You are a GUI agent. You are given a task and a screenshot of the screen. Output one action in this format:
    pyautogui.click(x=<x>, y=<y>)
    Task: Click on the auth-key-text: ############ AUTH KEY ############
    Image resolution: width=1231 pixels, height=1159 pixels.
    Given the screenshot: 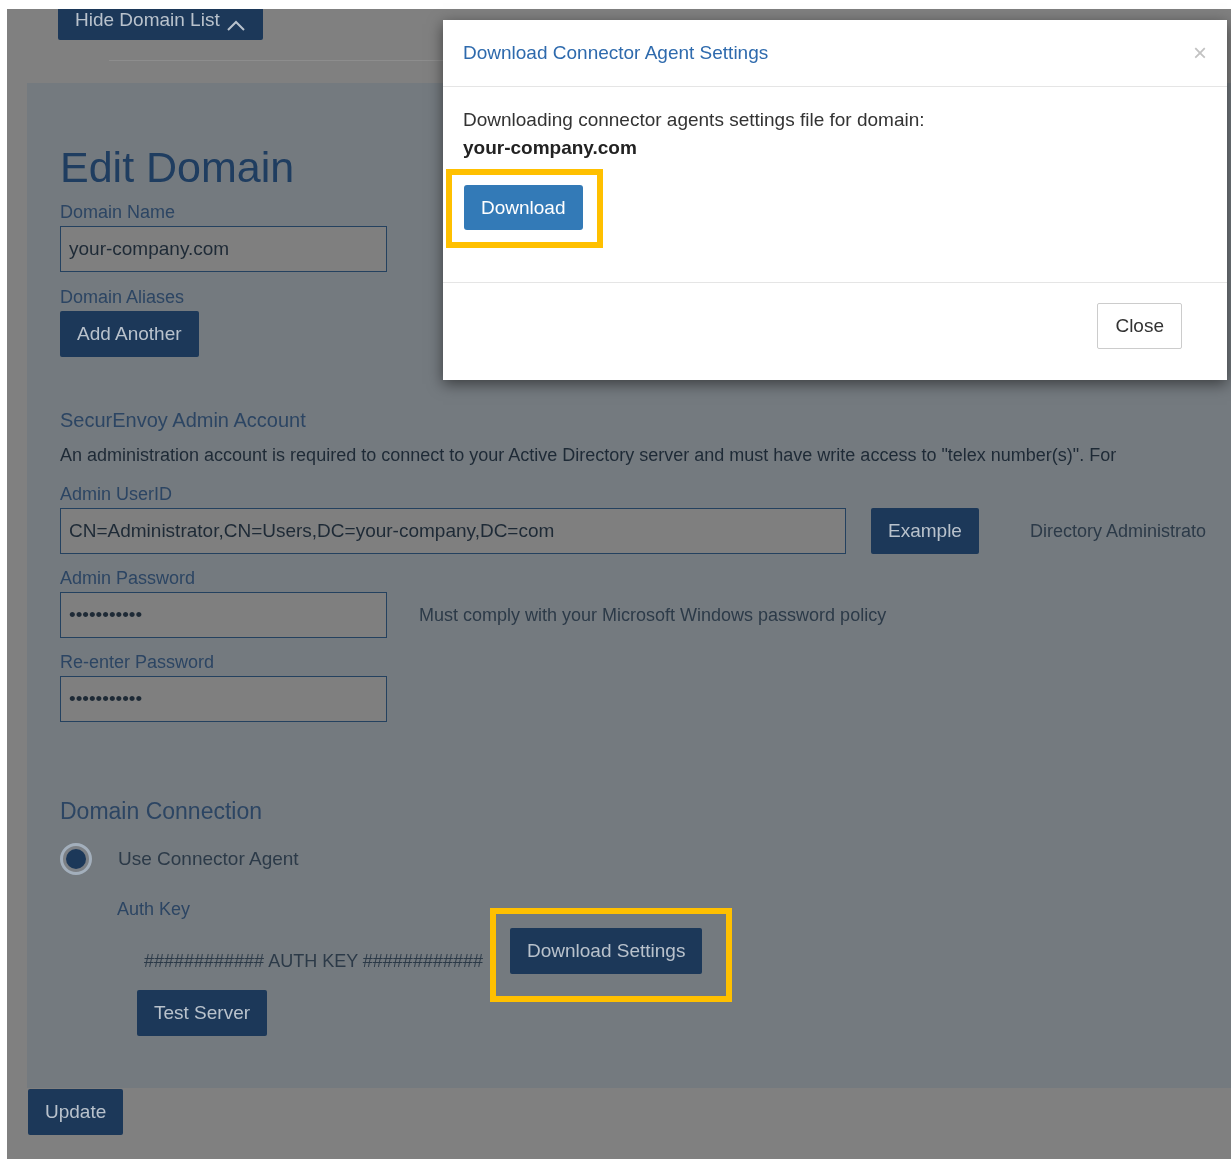 What is the action you would take?
    pyautogui.click(x=313, y=961)
    